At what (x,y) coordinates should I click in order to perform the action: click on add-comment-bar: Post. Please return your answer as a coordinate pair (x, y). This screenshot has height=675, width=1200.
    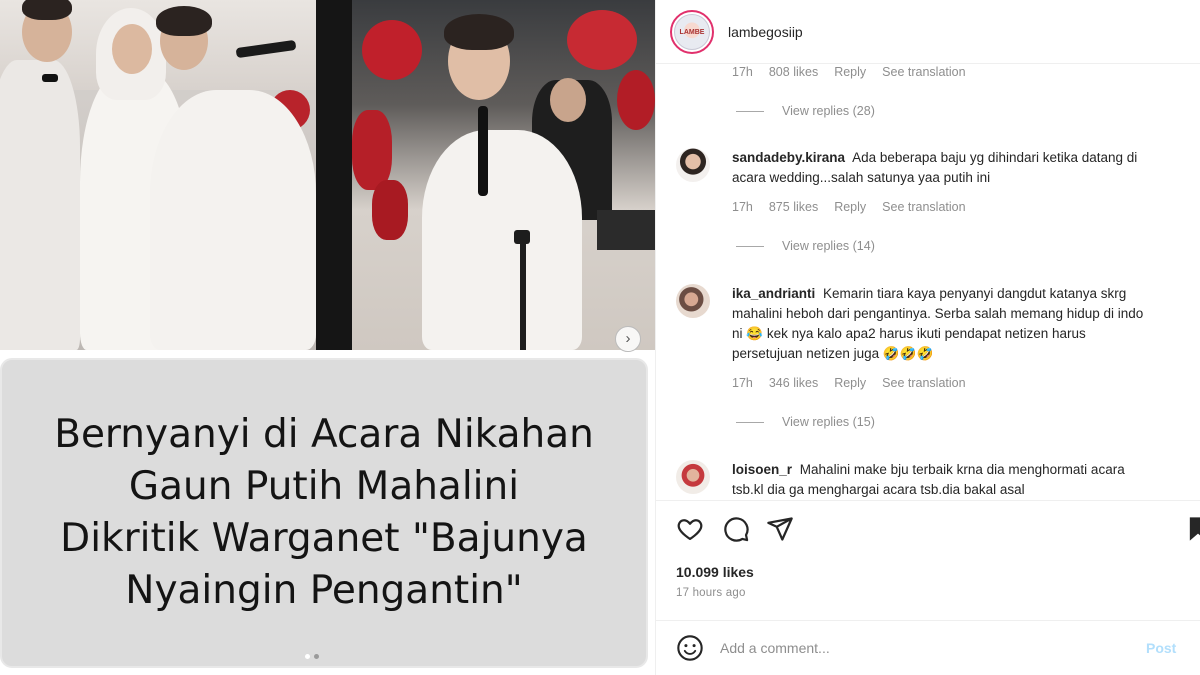
    Looking at the image, I should click on (928, 647).